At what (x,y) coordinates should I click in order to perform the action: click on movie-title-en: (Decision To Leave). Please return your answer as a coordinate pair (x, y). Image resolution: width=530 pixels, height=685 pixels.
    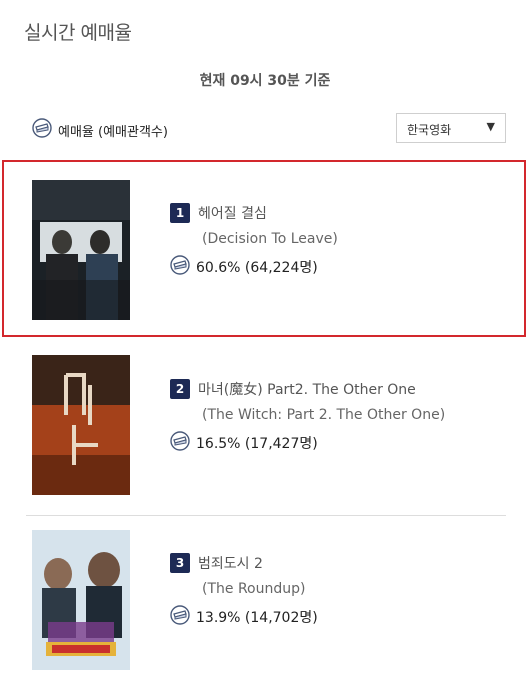
    Looking at the image, I should click on (270, 238).